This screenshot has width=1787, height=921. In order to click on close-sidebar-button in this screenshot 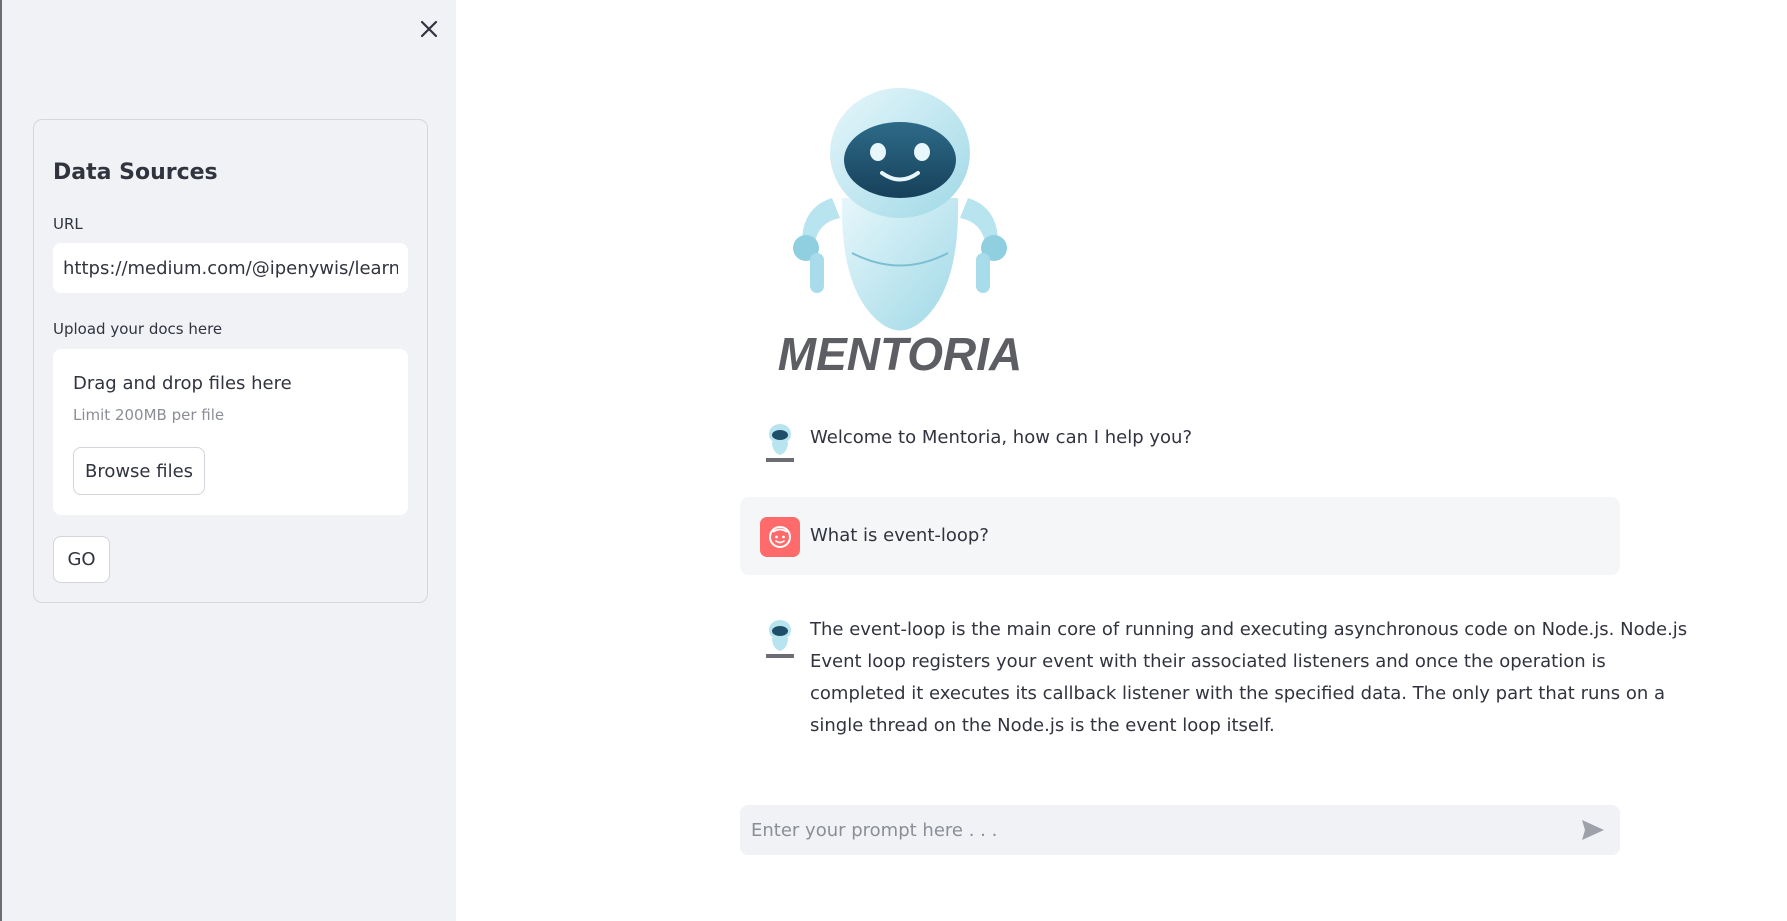, I will do `click(429, 29)`.